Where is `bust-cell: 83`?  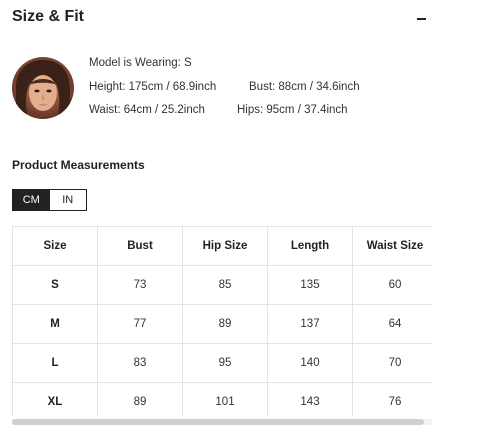 bust-cell: 83 is located at coordinates (140, 363).